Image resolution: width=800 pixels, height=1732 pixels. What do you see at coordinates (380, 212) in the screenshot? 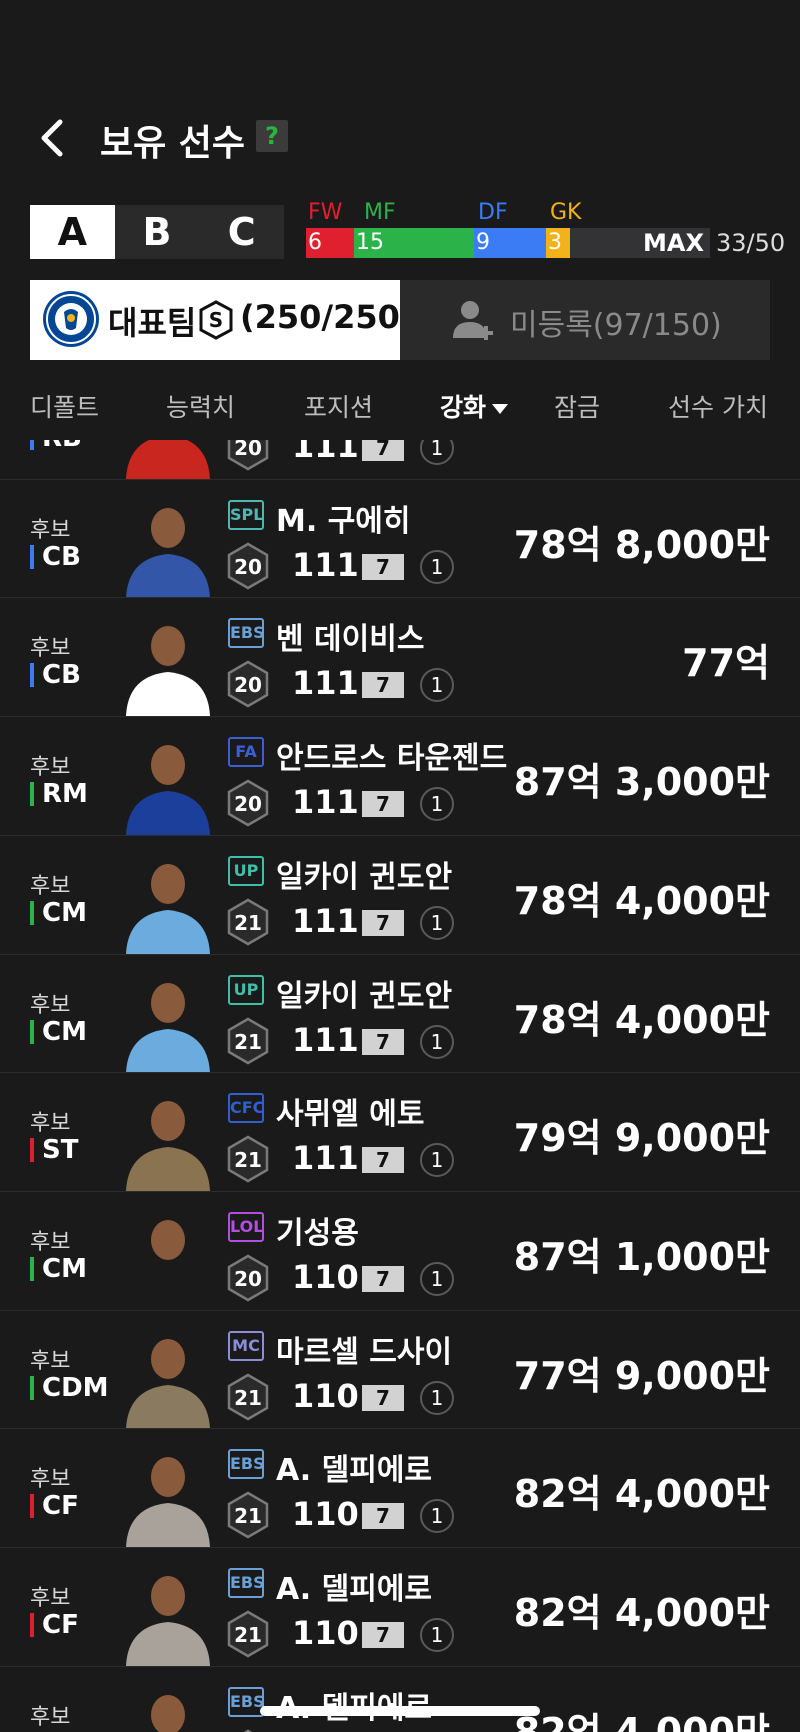
I see `mf-label: MF` at bounding box center [380, 212].